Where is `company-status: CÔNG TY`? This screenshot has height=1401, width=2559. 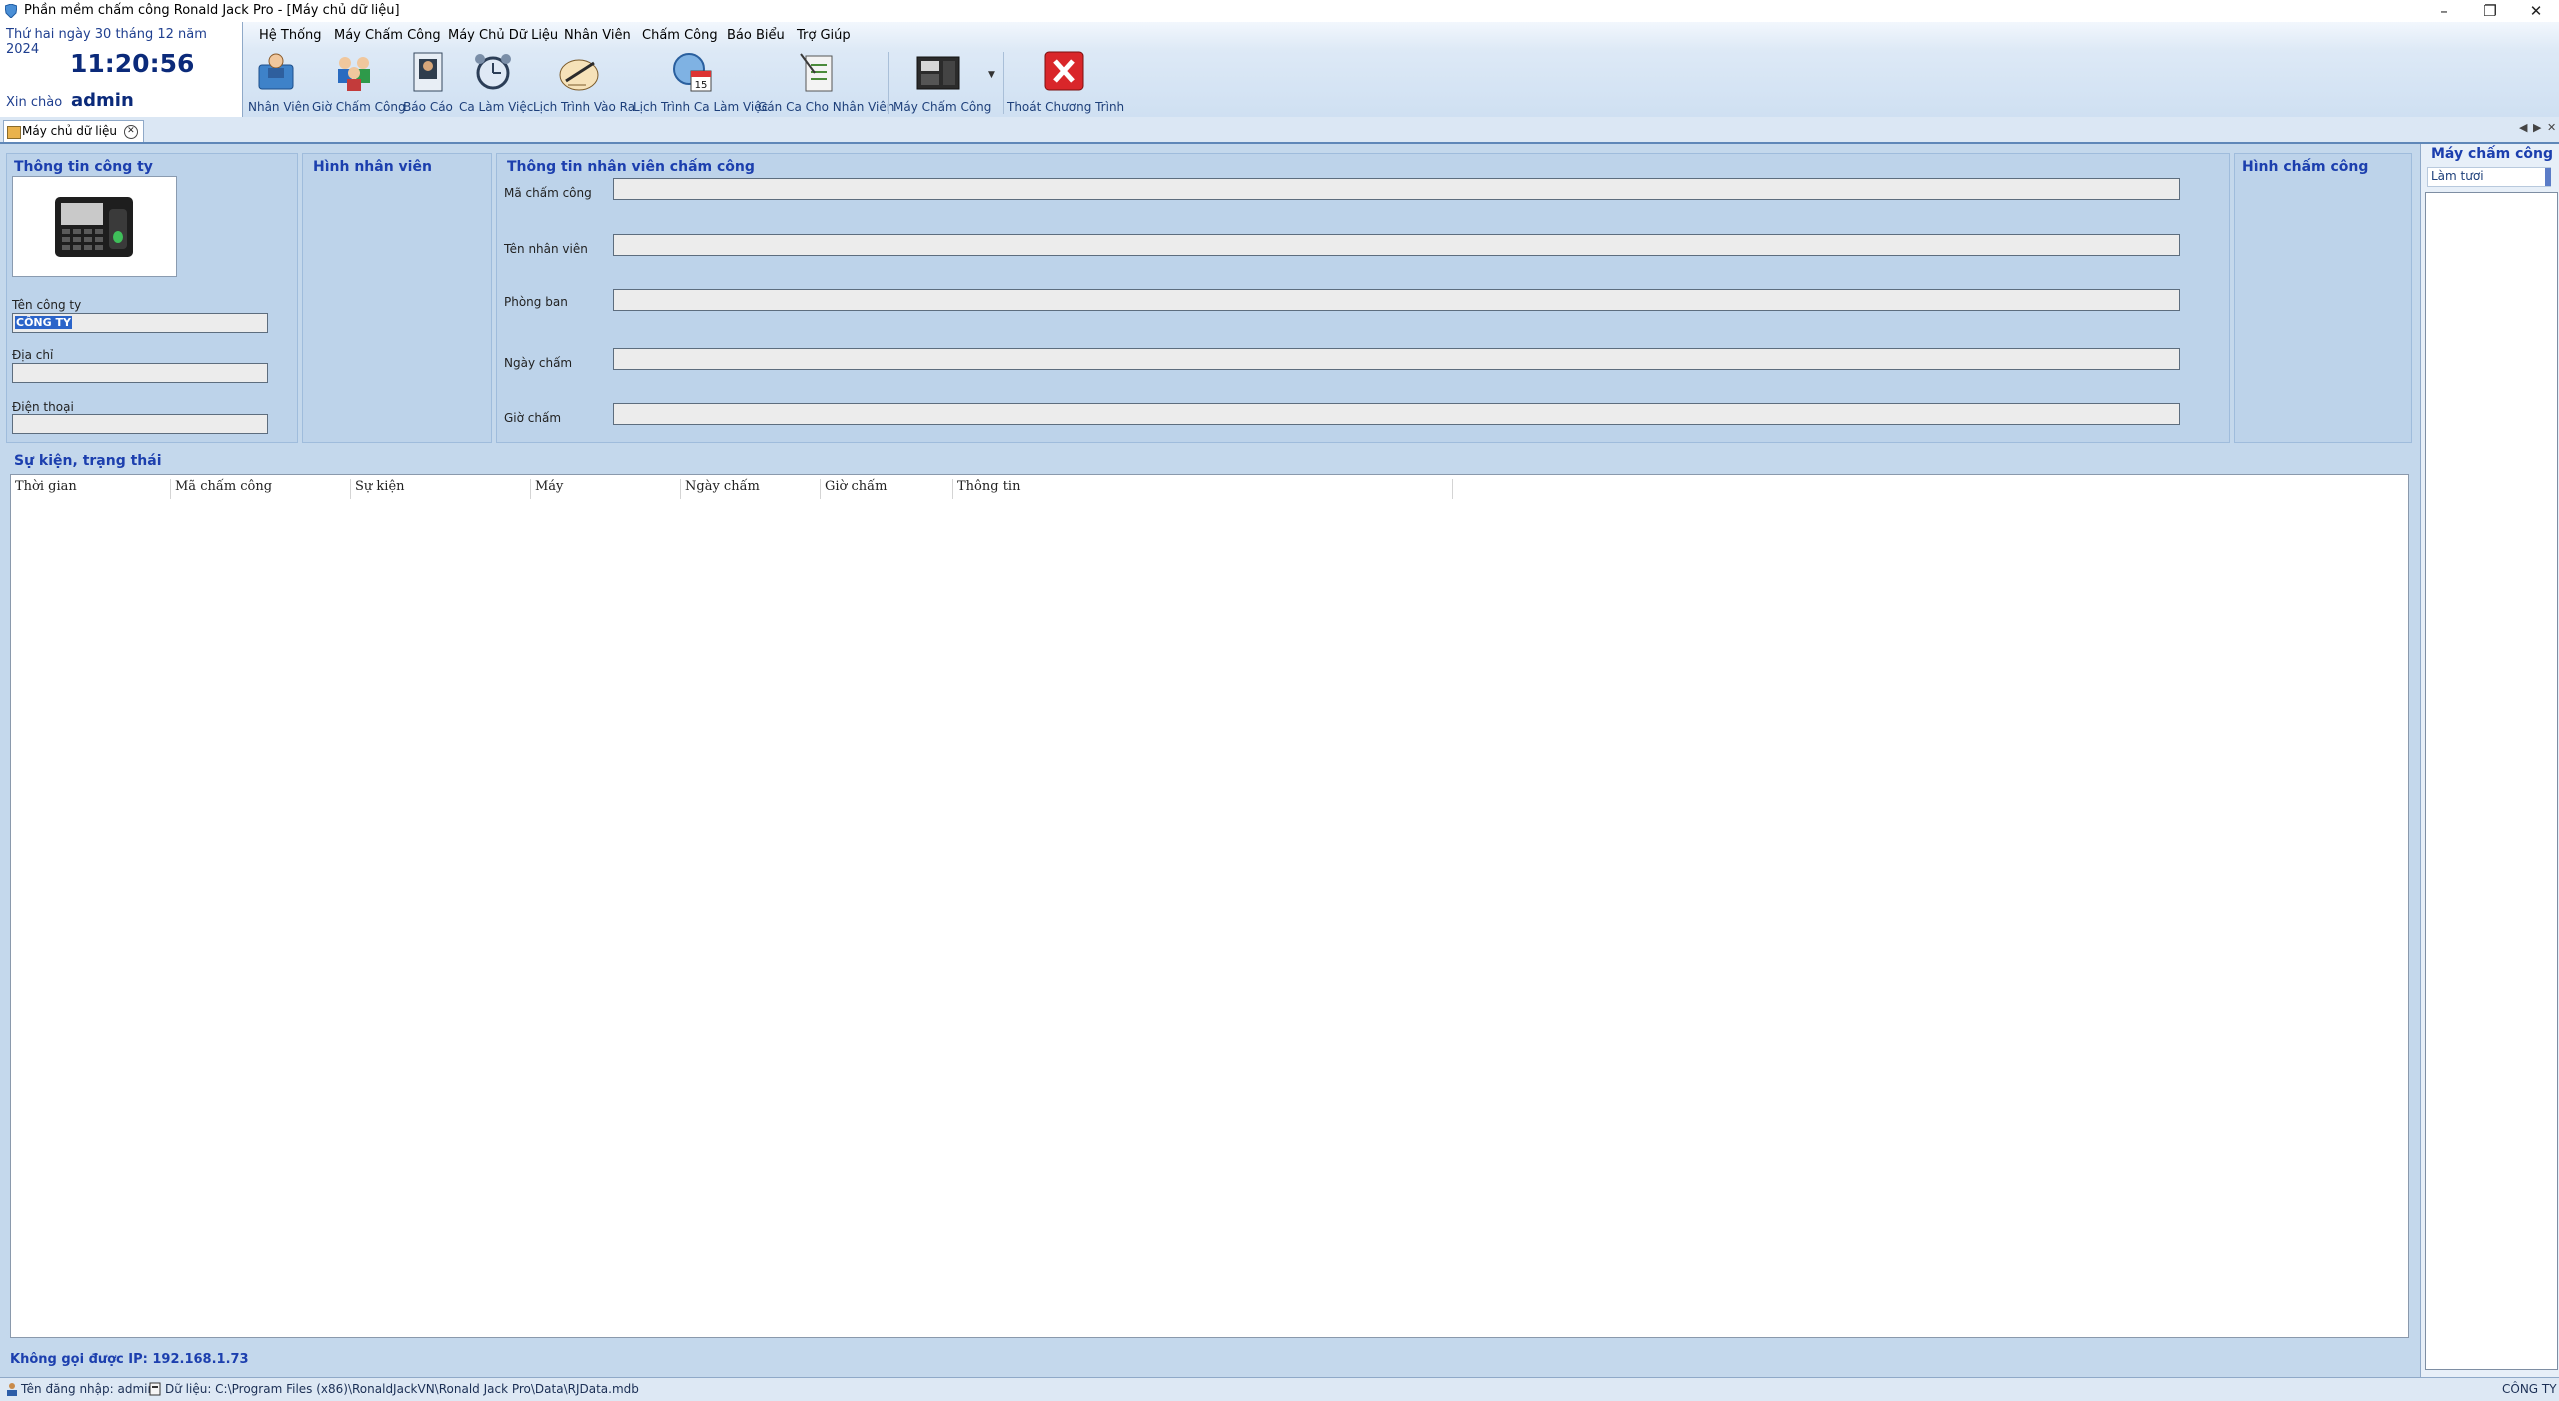
company-status: CÔNG TY is located at coordinates (2529, 1389).